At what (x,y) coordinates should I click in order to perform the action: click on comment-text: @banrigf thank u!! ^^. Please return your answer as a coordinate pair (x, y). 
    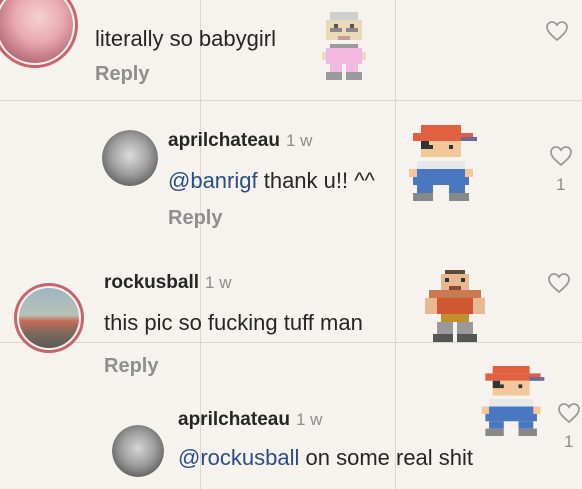
    Looking at the image, I should click on (271, 181).